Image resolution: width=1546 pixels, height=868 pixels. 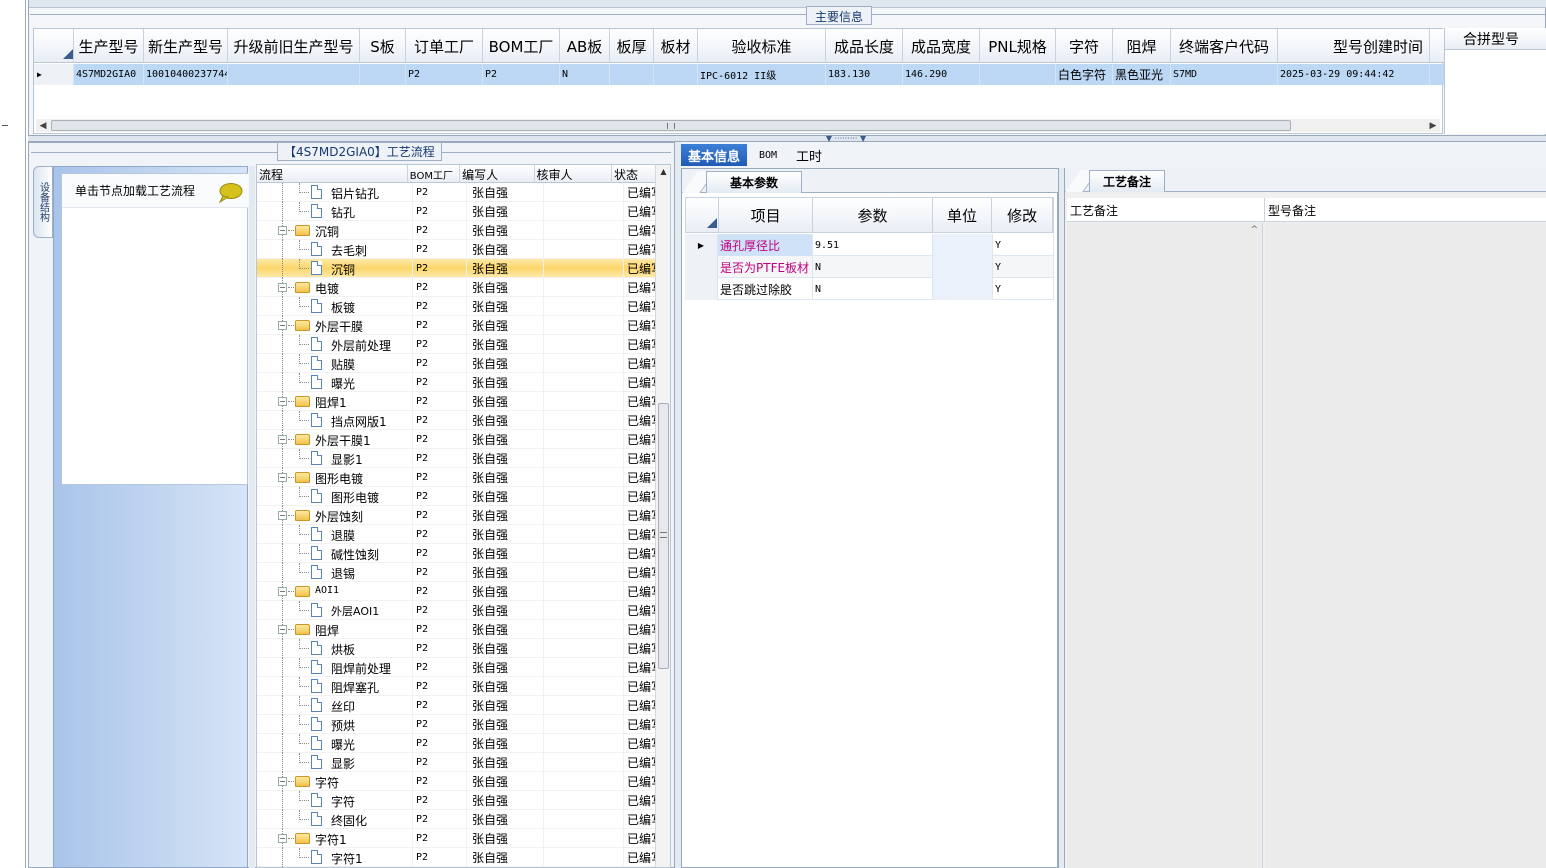 What do you see at coordinates (434, 174) in the screenshot?
I see `tree-column-header: BOM工厂` at bounding box center [434, 174].